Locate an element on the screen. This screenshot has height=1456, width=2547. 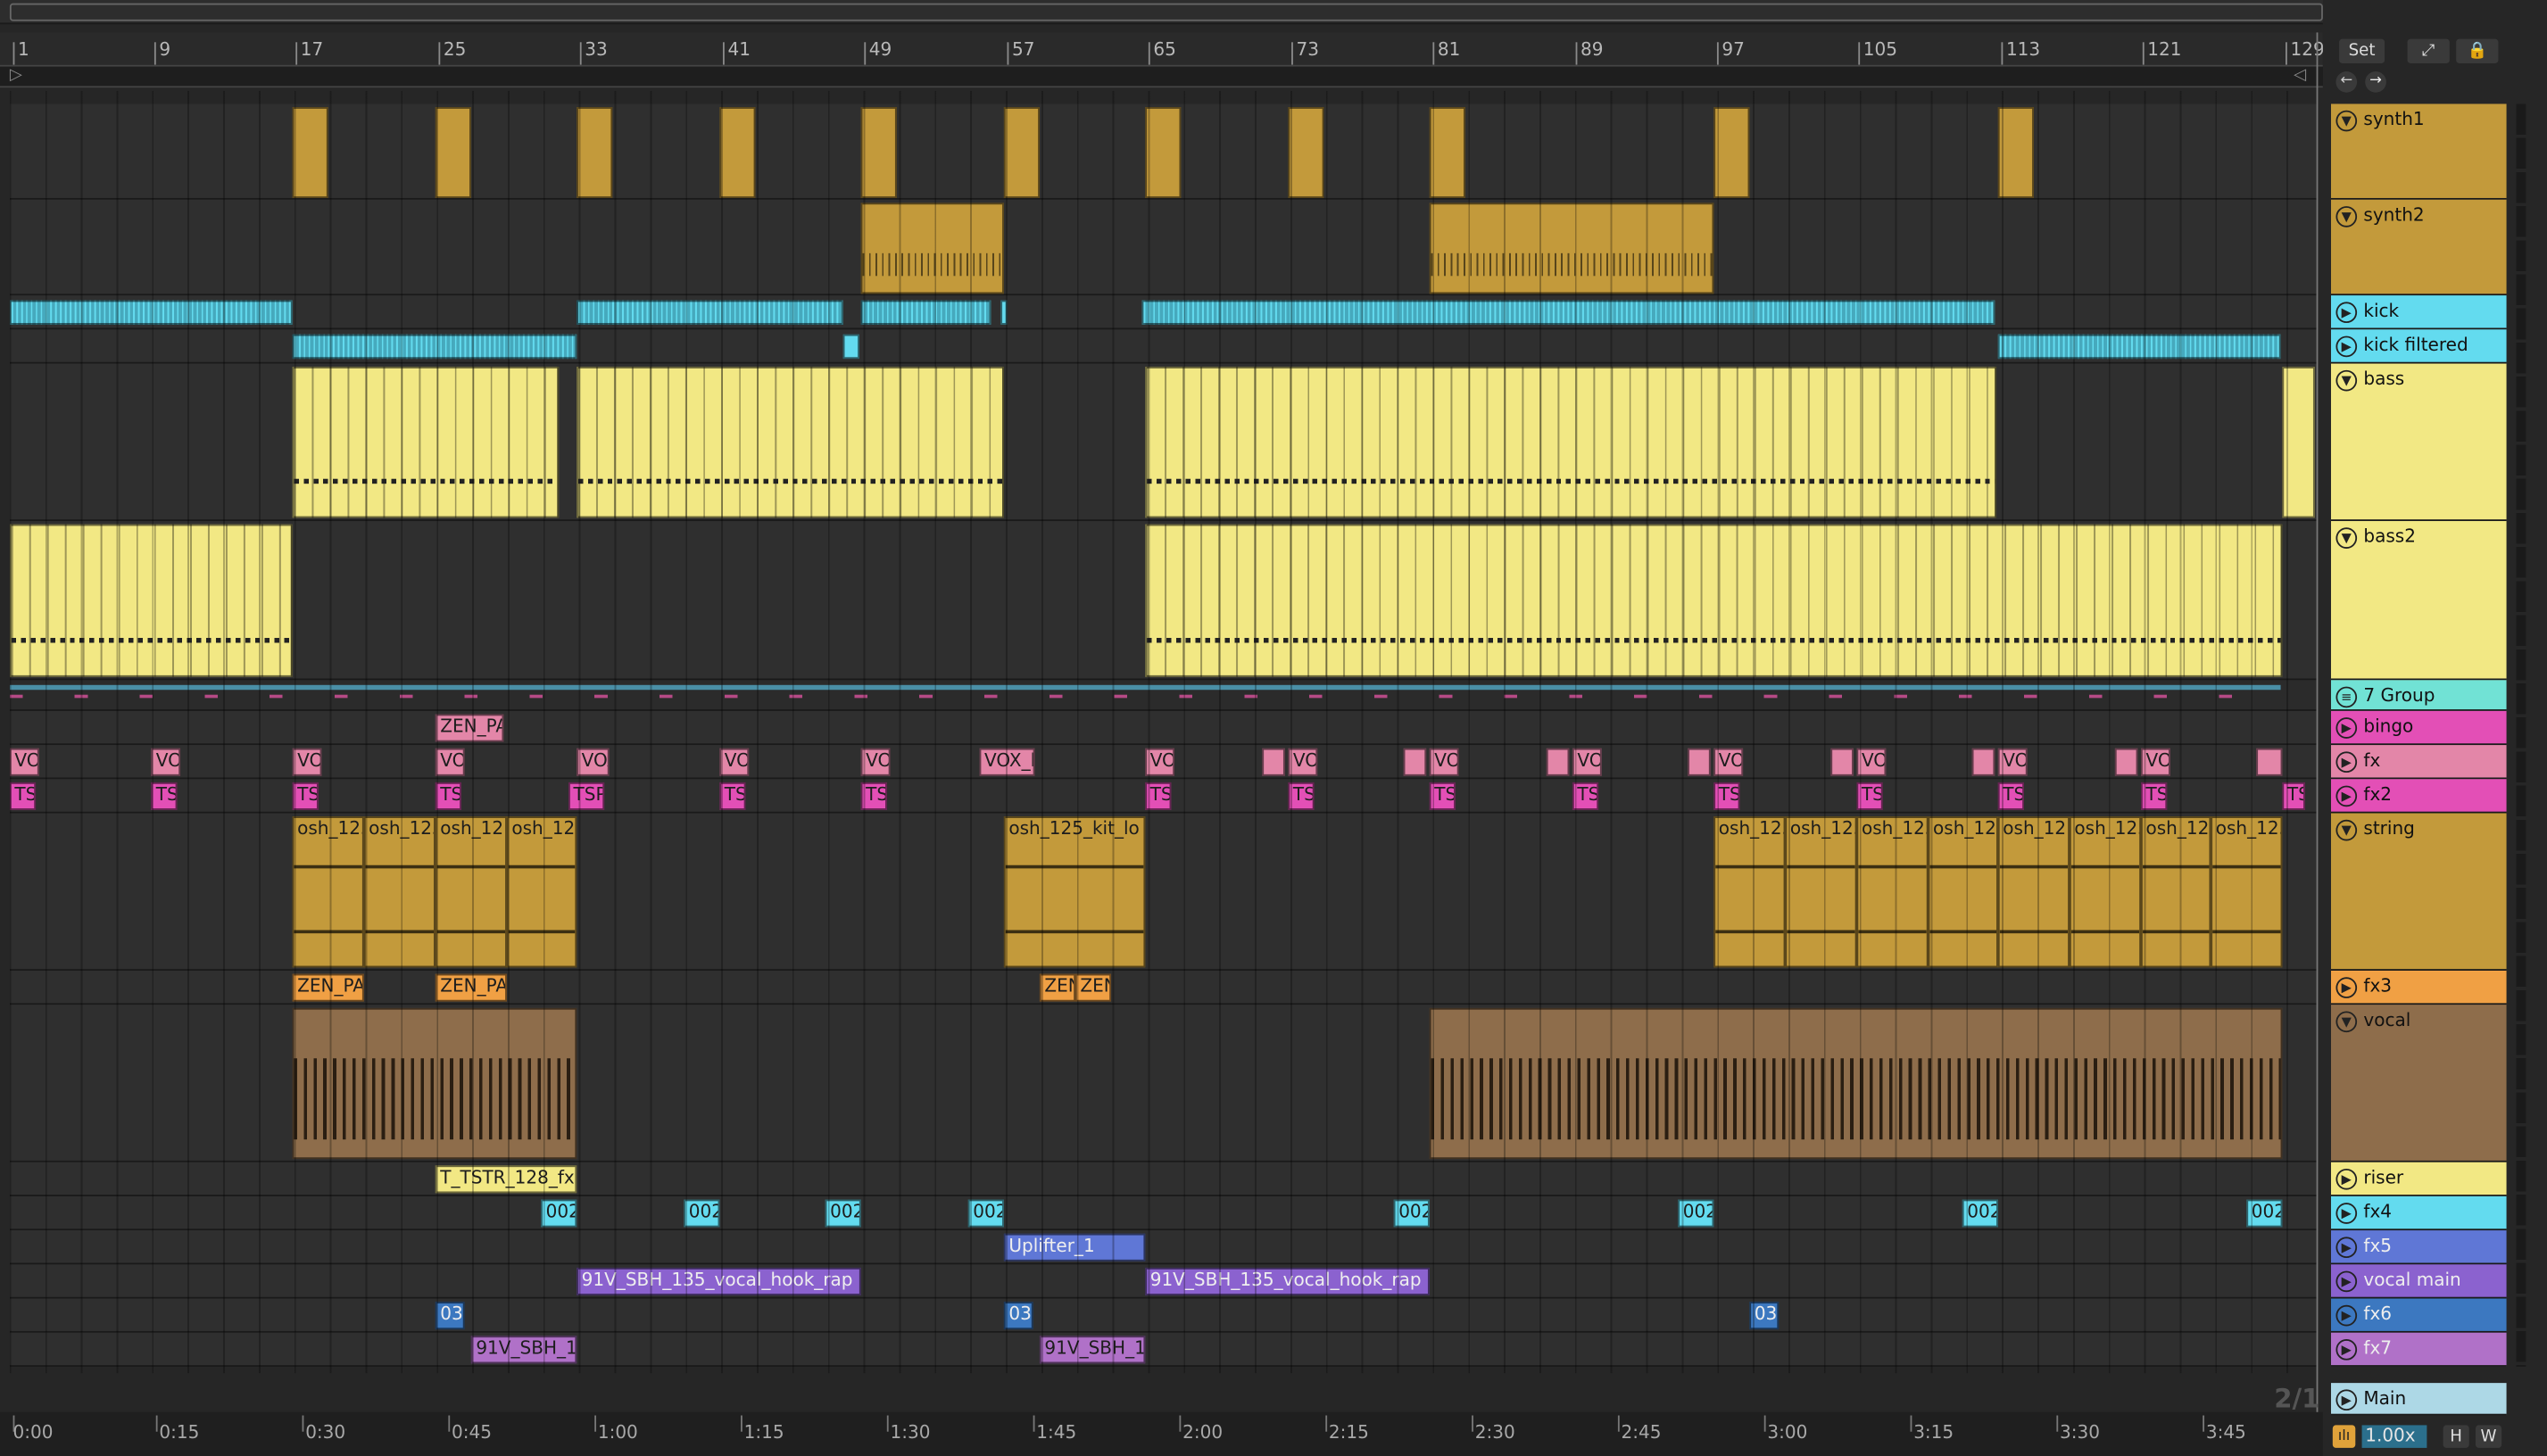
lane-bingo: ZEN_PA is located at coordinates (1163, 728).